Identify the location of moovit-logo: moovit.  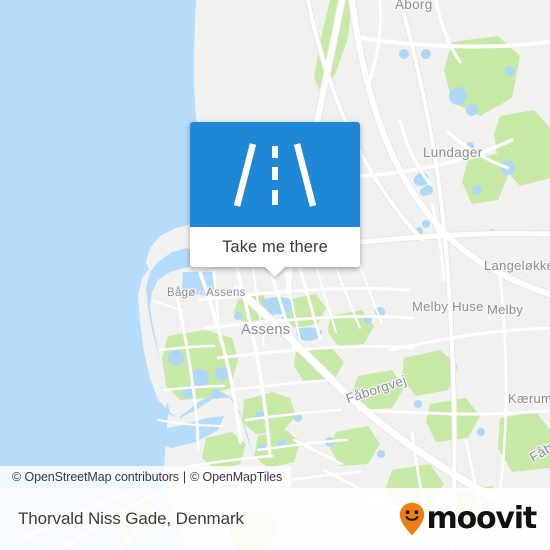
(468, 518).